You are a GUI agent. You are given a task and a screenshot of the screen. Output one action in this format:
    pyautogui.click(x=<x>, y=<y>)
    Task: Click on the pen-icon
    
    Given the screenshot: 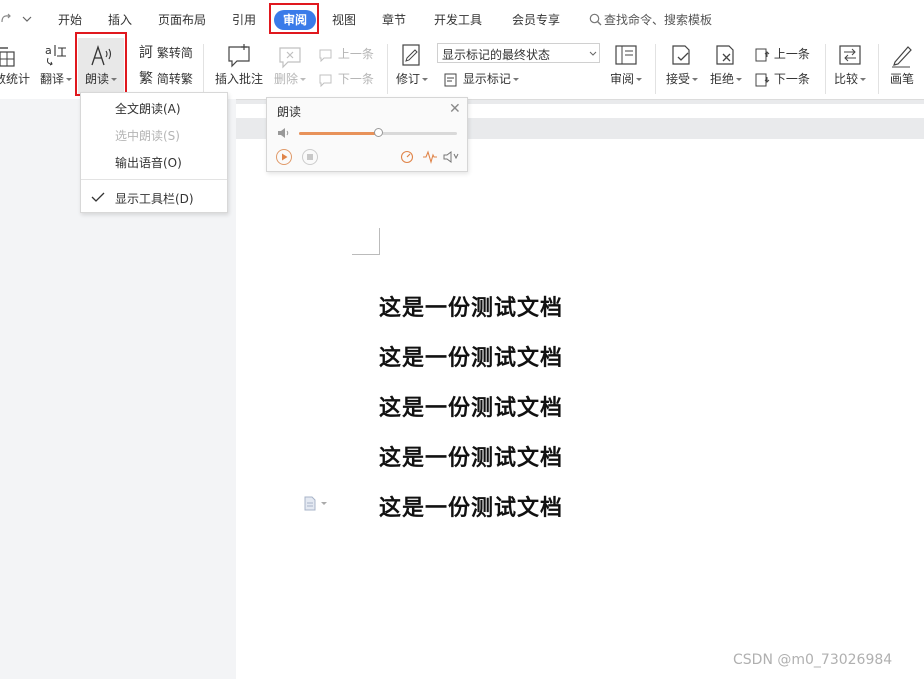 What is the action you would take?
    pyautogui.click(x=902, y=57)
    